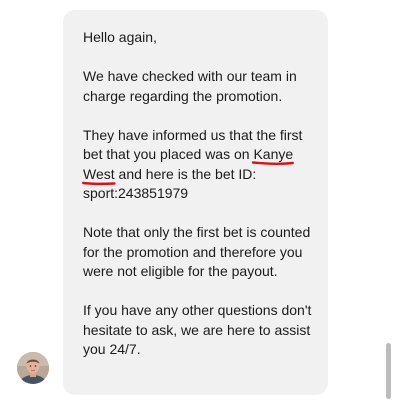  Describe the element at coordinates (185, 173) in the screenshot. I see `bet-info-text-after: and here is the bet ID:` at that location.